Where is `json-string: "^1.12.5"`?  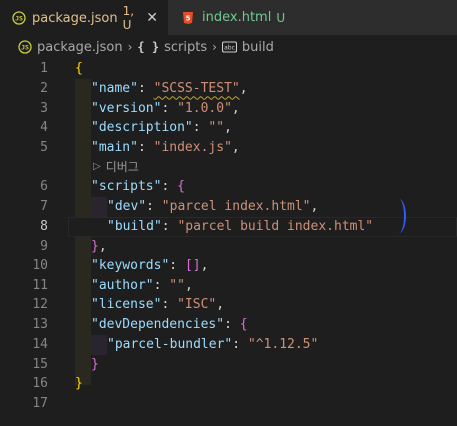
json-string: "^1.12.5" is located at coordinates (283, 345).